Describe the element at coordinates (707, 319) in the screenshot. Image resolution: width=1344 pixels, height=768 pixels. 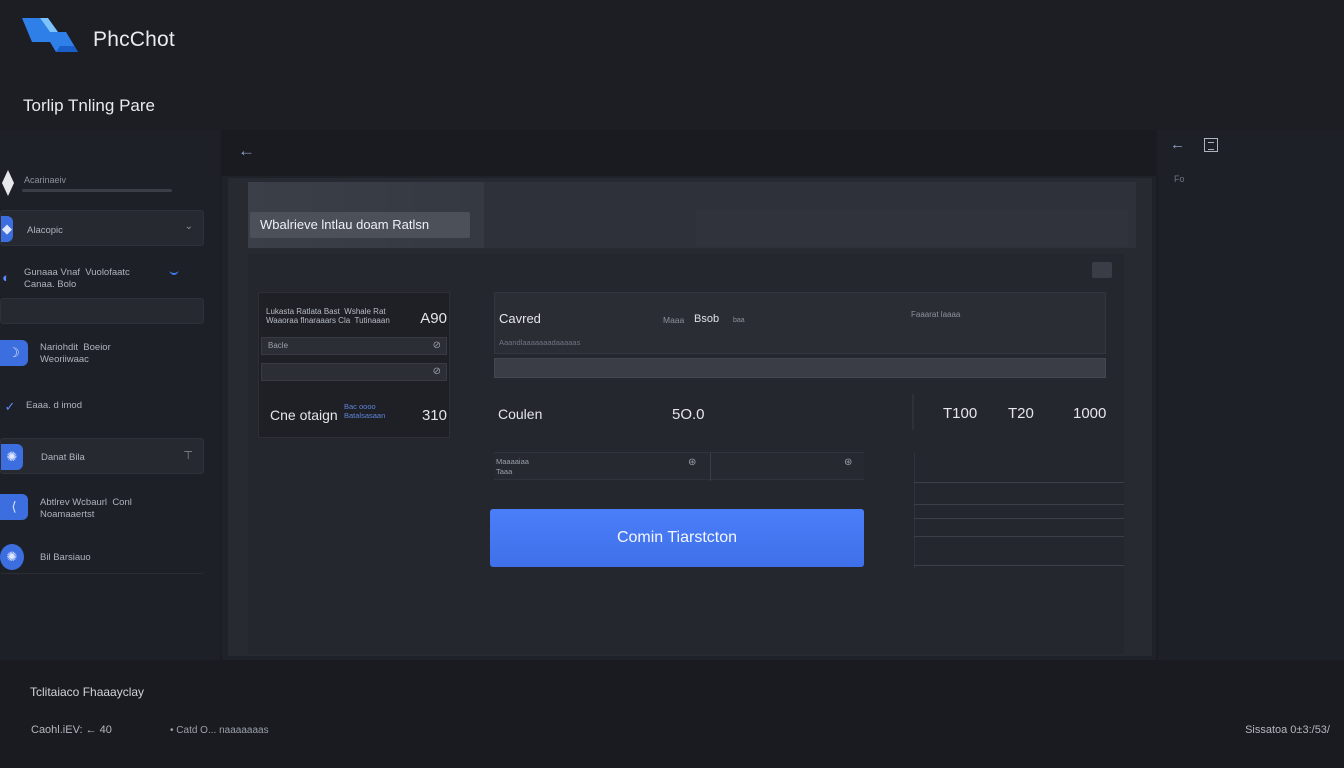
I see `card-details-mid-value: Bsob` at that location.